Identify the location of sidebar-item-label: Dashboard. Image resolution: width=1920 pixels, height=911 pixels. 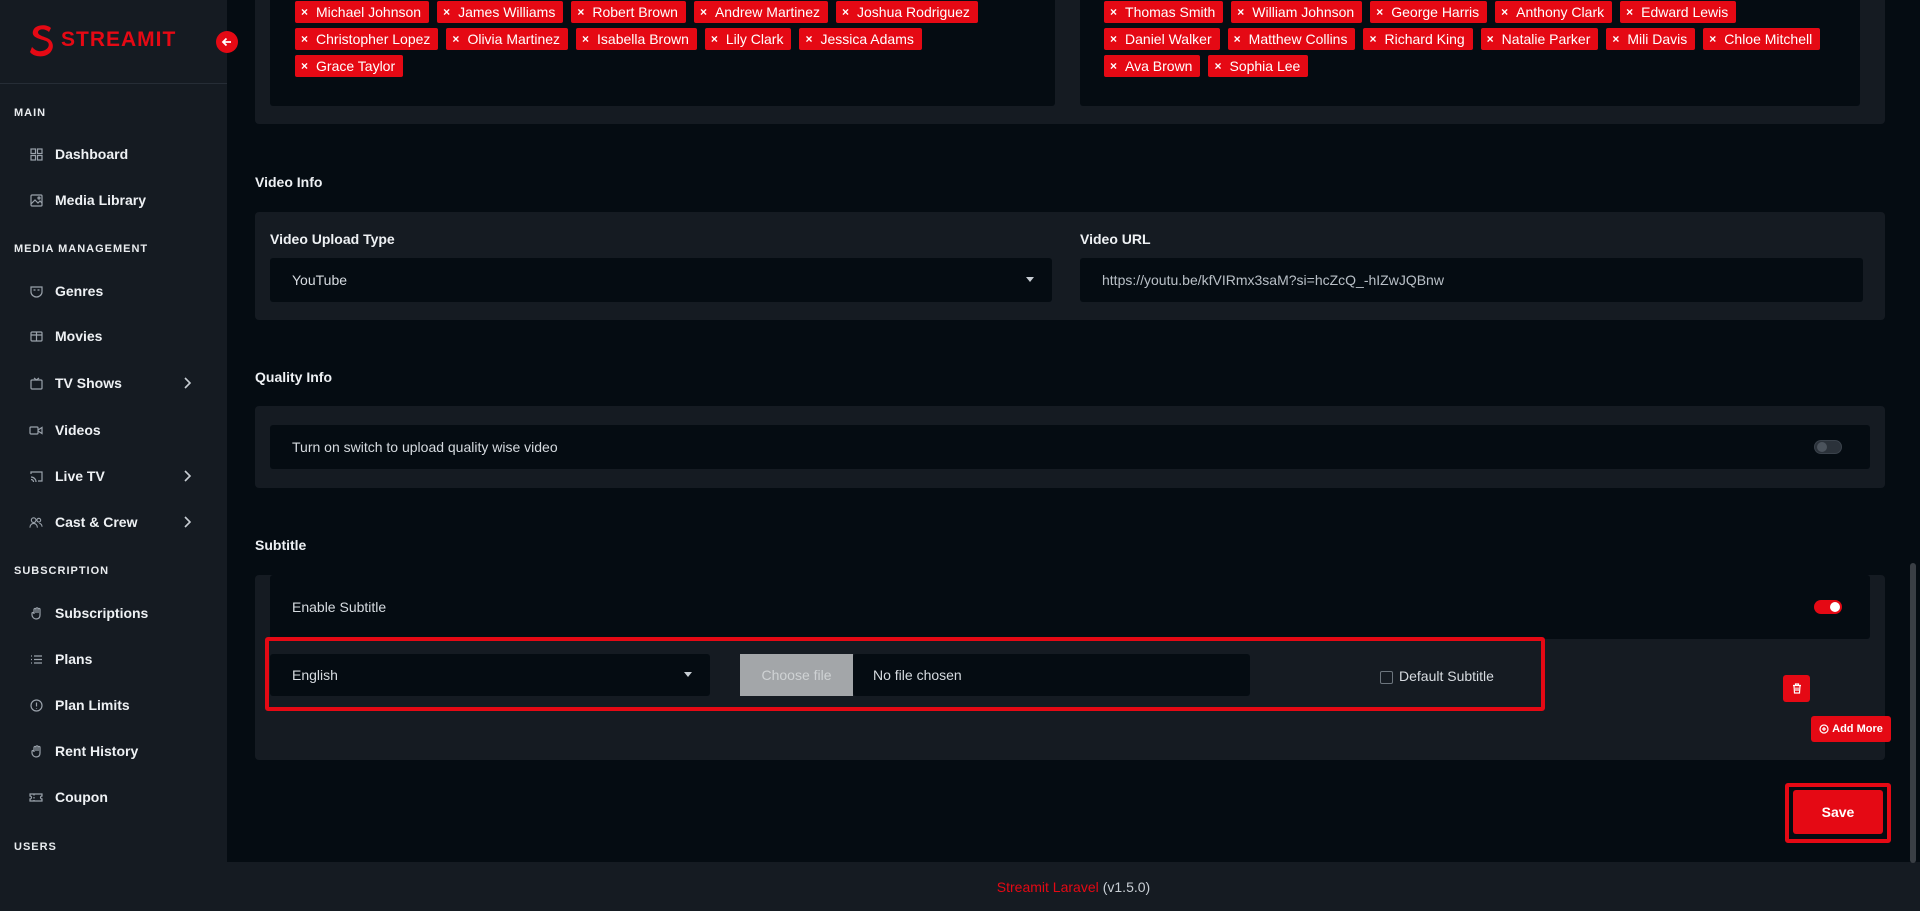
(92, 154).